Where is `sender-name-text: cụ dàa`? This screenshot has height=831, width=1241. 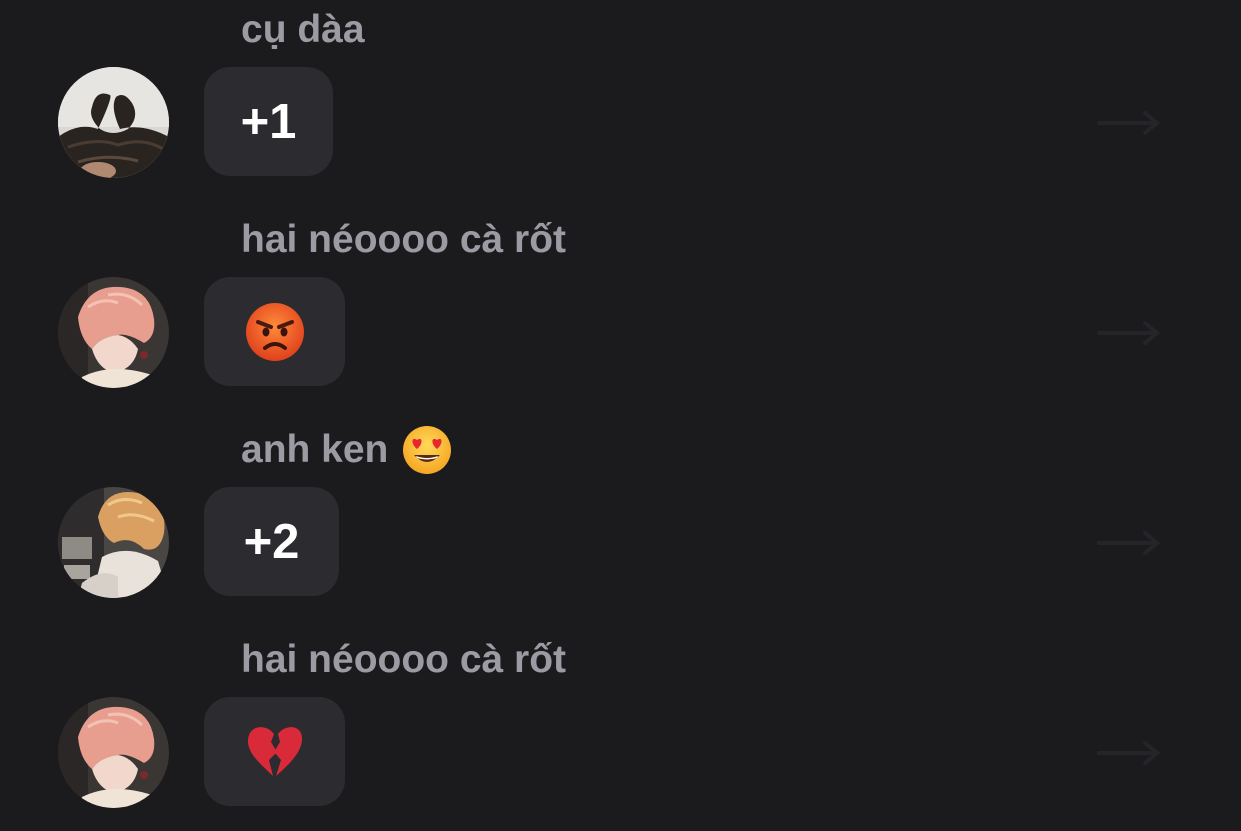 sender-name-text: cụ dàa is located at coordinates (303, 29).